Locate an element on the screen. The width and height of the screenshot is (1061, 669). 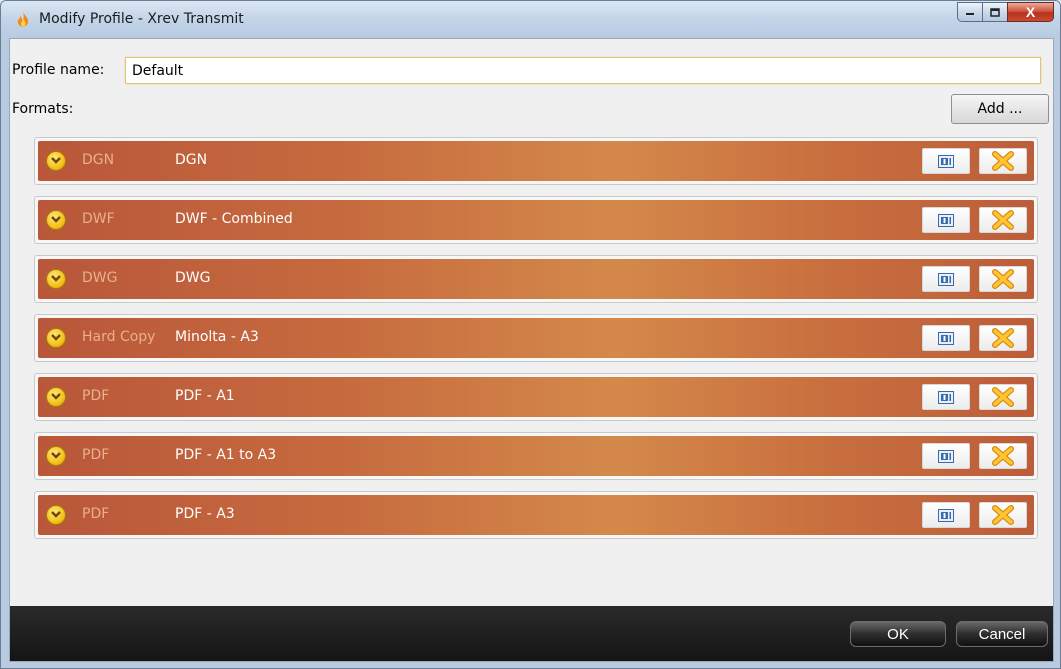
formats-label: Formats: is located at coordinates (43, 109).